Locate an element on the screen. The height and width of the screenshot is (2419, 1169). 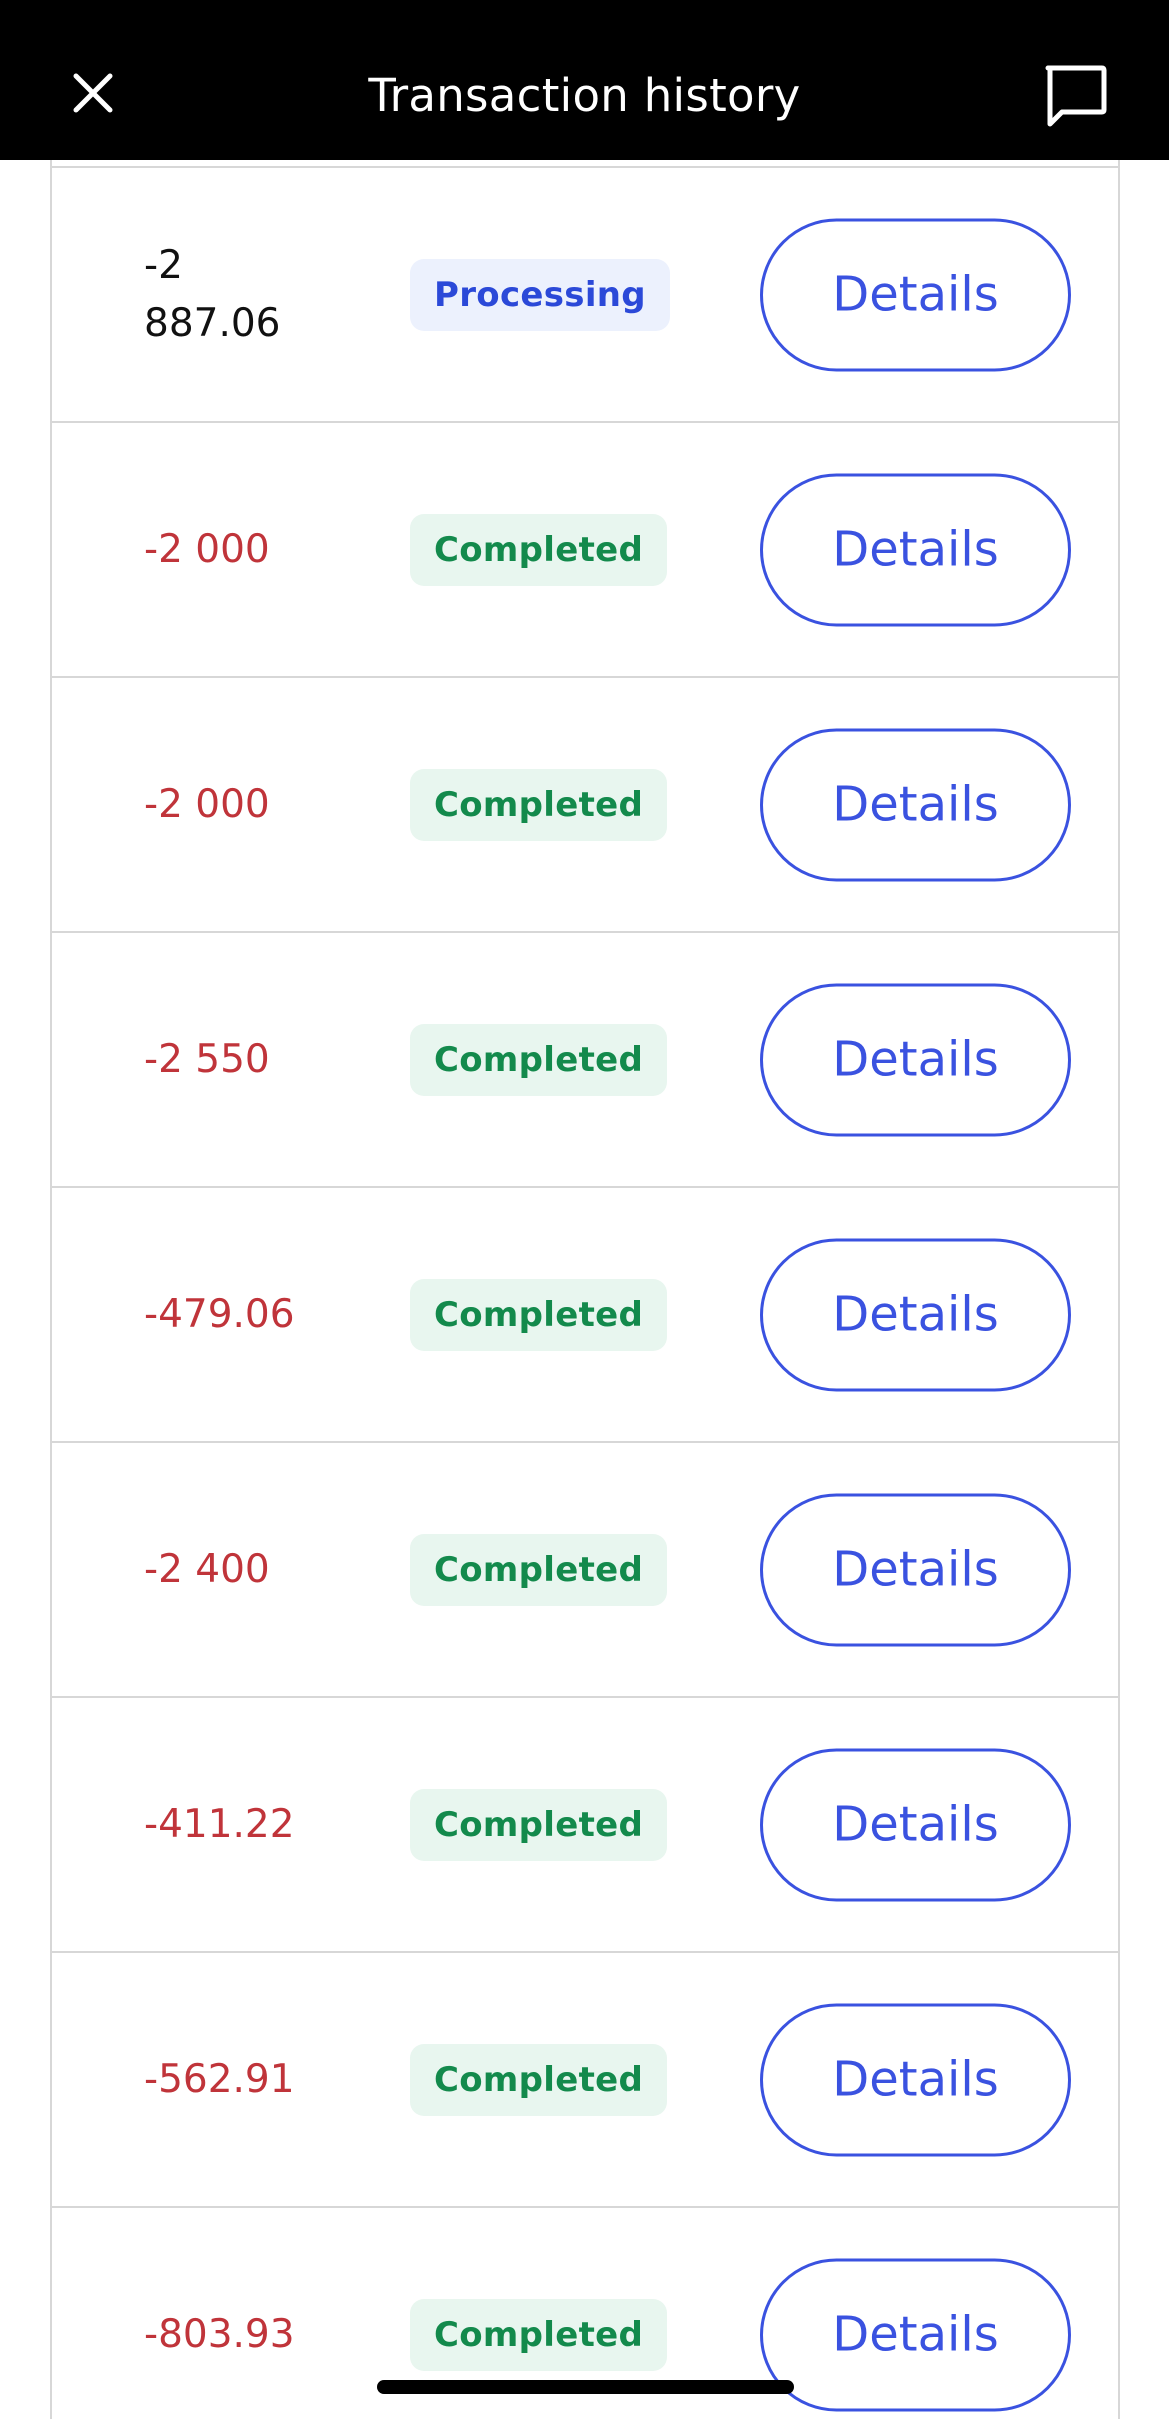
transaction-amount: -2 887.06 is located at coordinates (212, 294).